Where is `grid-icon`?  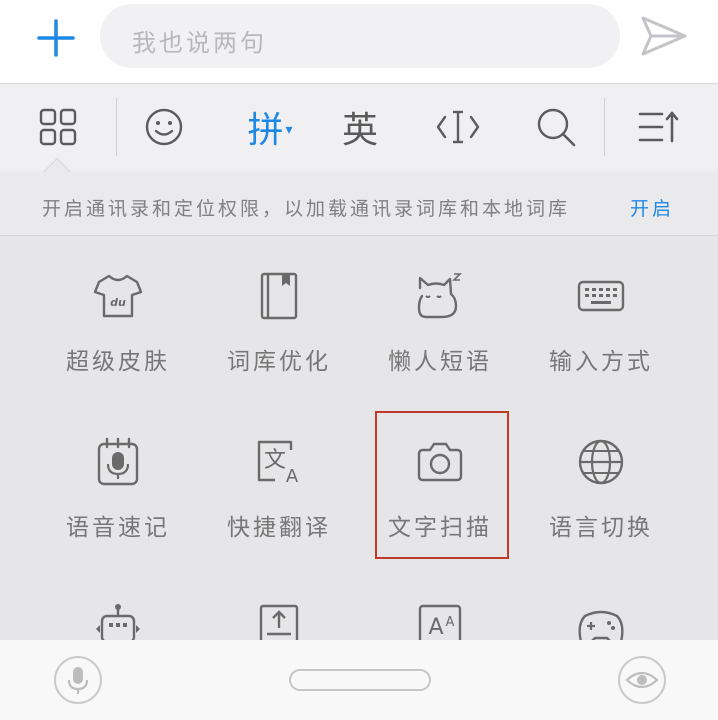 grid-icon is located at coordinates (58, 127).